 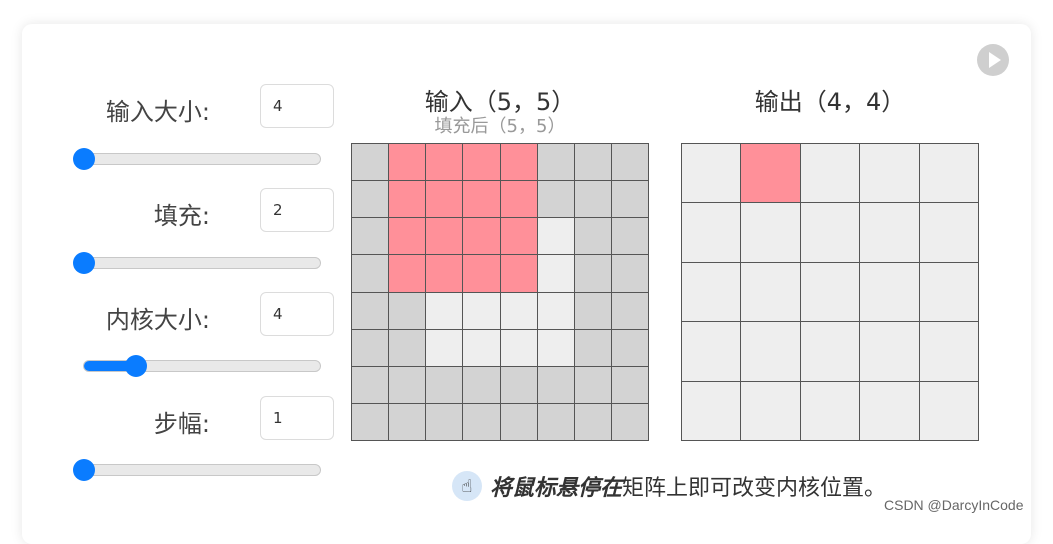 What do you see at coordinates (197, 470) in the screenshot?
I see `stride-slider` at bounding box center [197, 470].